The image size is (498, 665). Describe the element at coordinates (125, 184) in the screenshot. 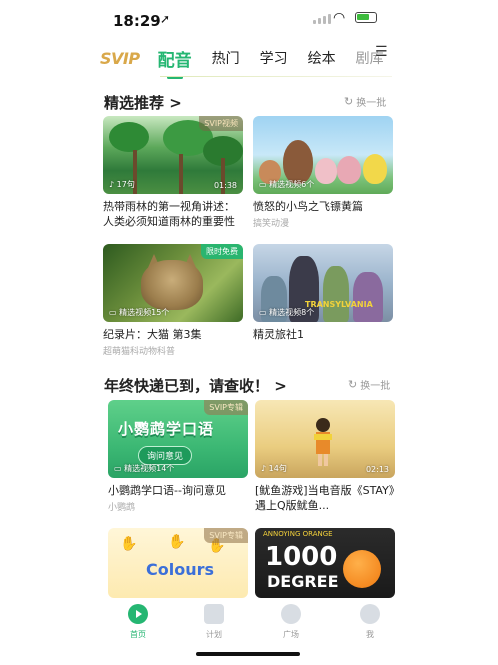

I see `sentence-count-text: 17句` at that location.